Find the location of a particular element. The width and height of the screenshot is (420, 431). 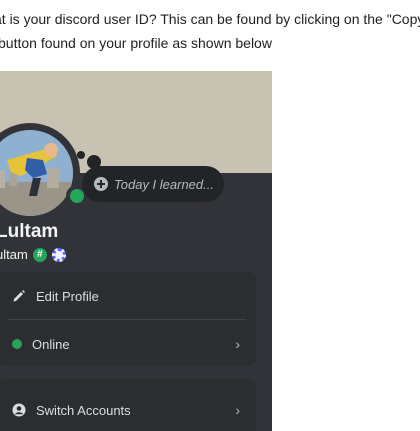

username: ultam is located at coordinates (14, 254).